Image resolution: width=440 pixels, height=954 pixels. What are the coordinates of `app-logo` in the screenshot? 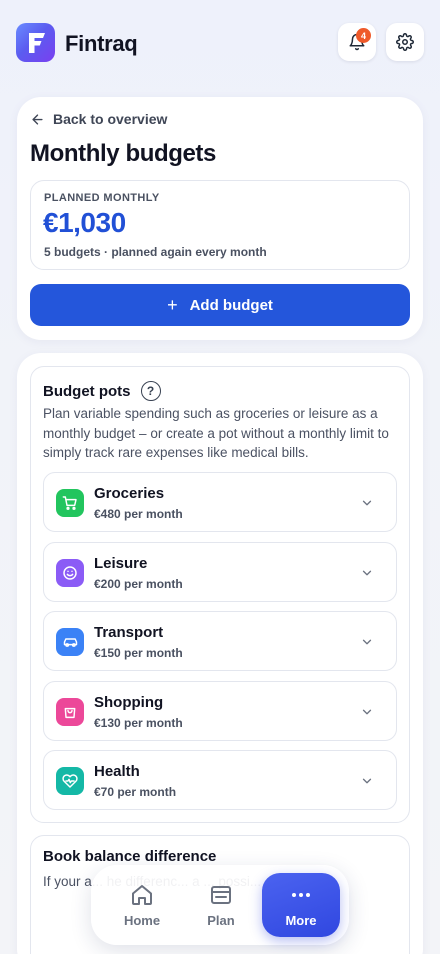 It's located at (35, 42).